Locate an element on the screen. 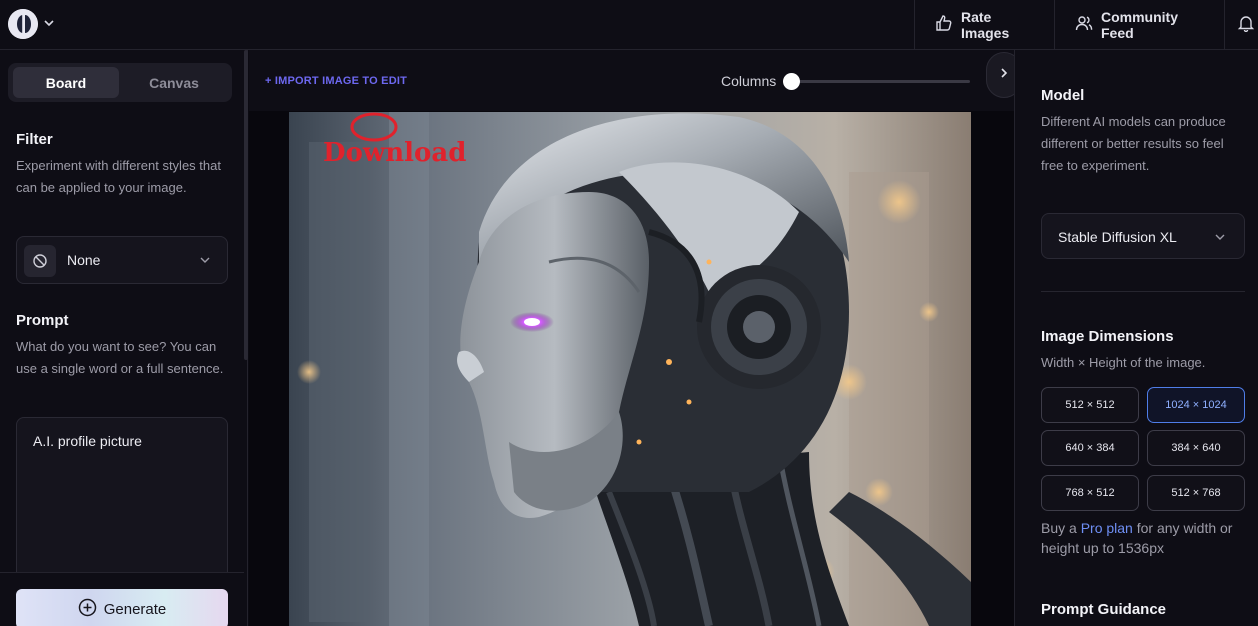 This screenshot has height=626, width=1258. tab-board: Board is located at coordinates (66, 82).